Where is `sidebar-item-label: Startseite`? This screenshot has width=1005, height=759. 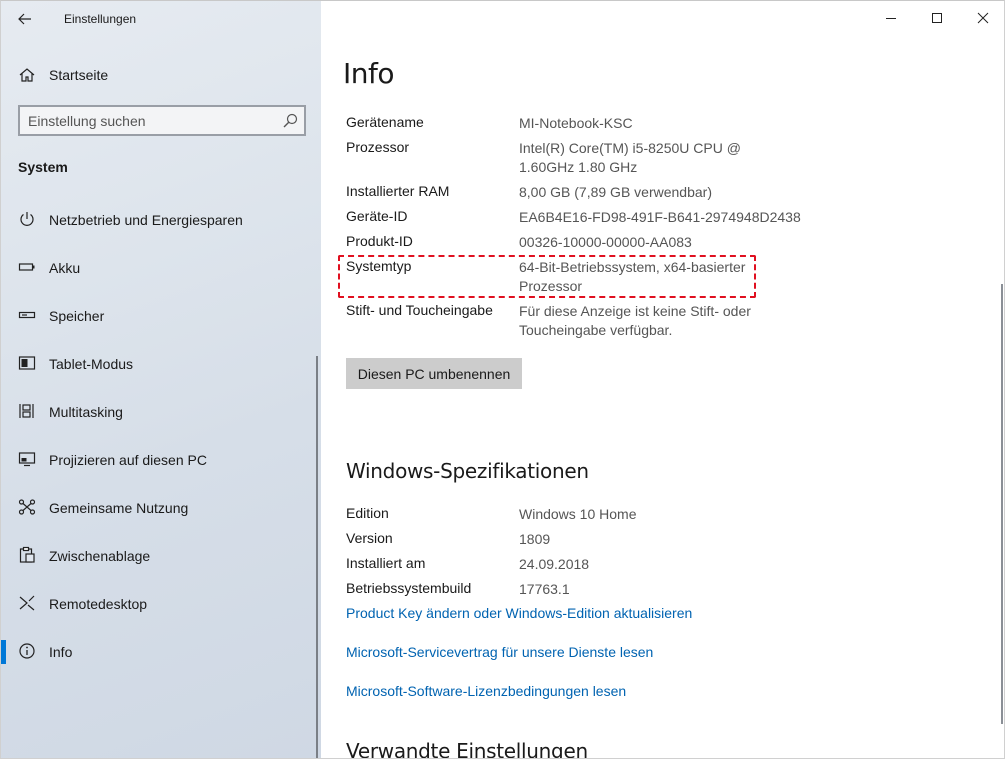 sidebar-item-label: Startseite is located at coordinates (79, 75).